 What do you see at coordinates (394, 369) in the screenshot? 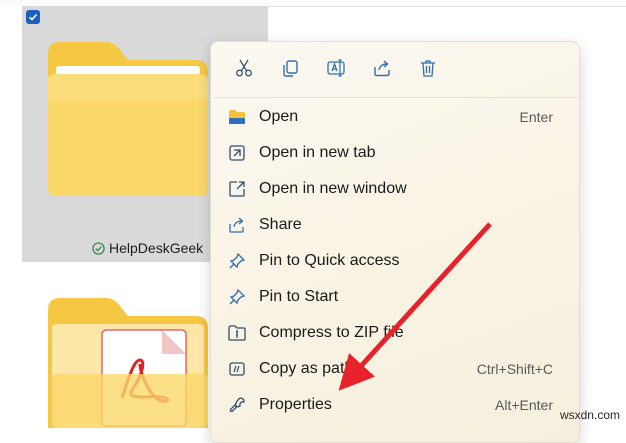
I see `menu-item-copy-as-path: Copy as path Ctrl+Shift+C` at bounding box center [394, 369].